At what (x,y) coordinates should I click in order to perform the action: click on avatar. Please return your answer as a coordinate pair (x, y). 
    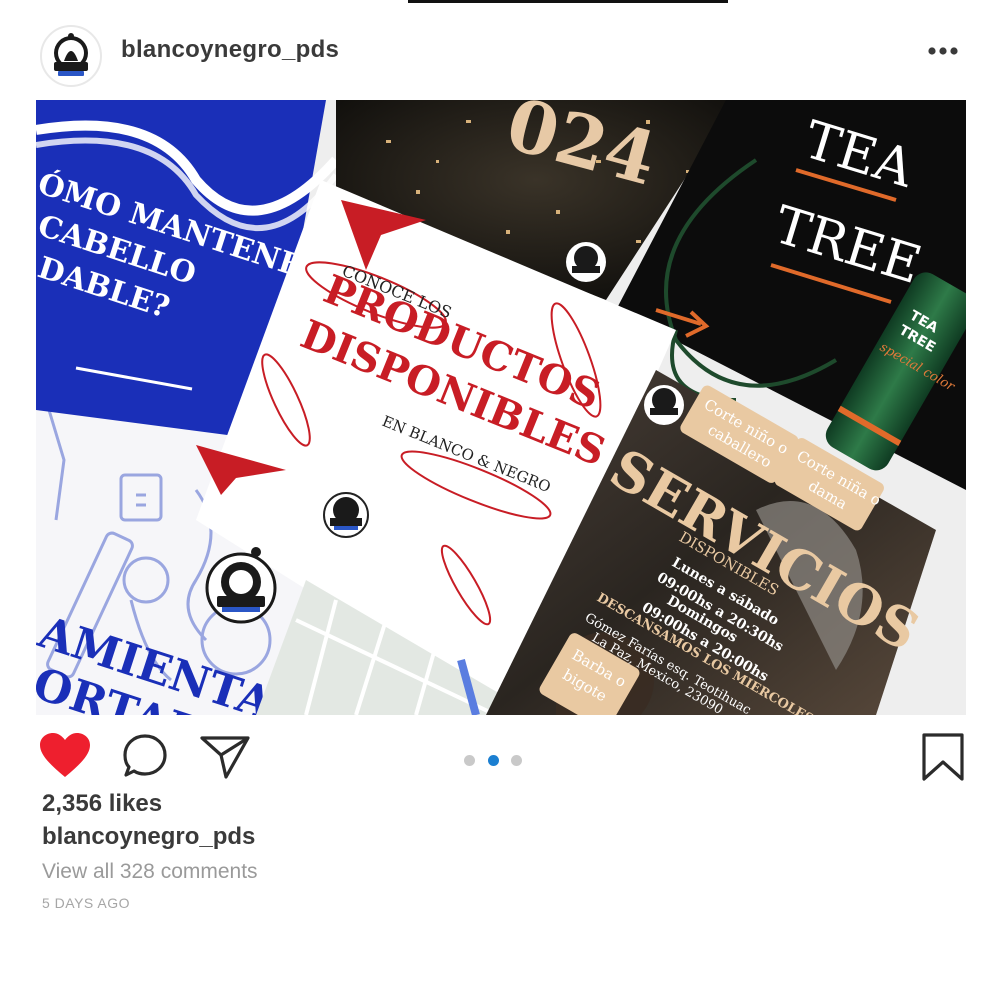
    Looking at the image, I should click on (71, 56).